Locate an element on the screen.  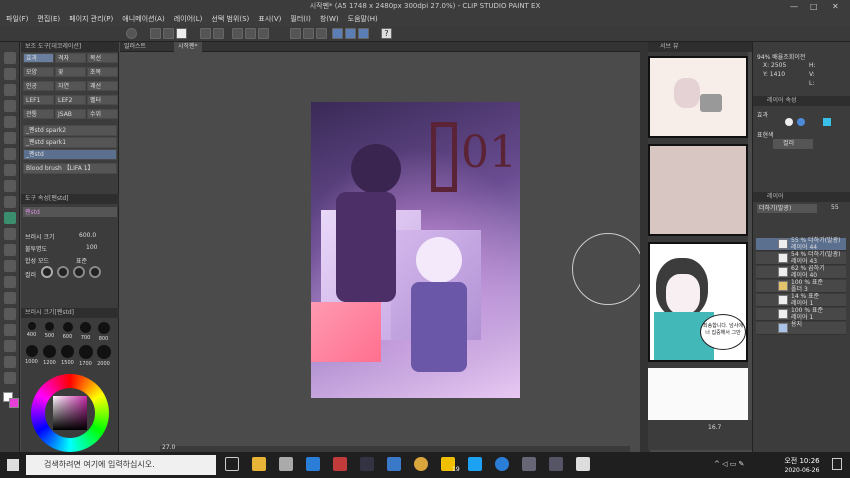
layer-row: 100 % 표준 레이어 1 is located at coordinates (801, 314).